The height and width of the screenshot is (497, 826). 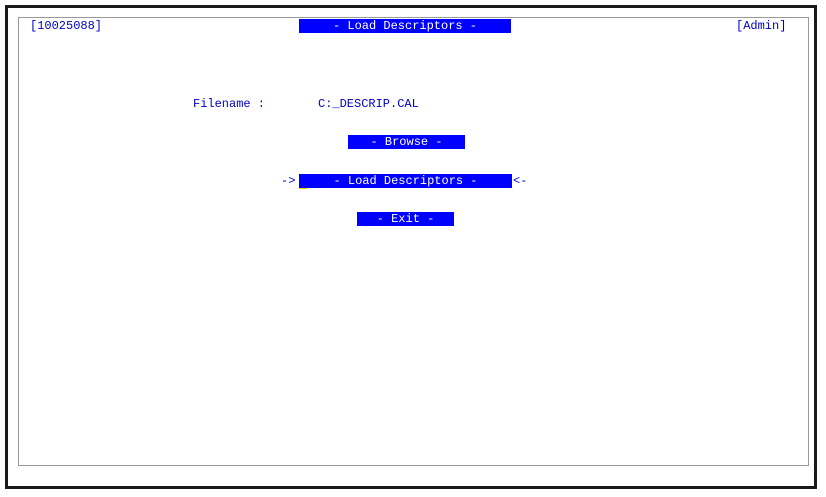 I want to click on exit-button: - Exit -, so click(x=405, y=219).